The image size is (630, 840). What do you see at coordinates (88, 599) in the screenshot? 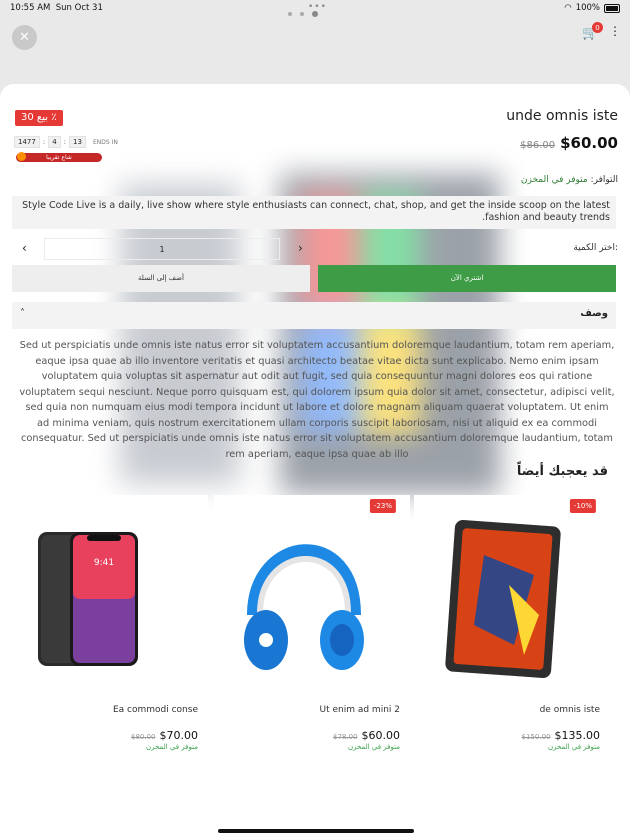
I see `phone-image: 9:41` at bounding box center [88, 599].